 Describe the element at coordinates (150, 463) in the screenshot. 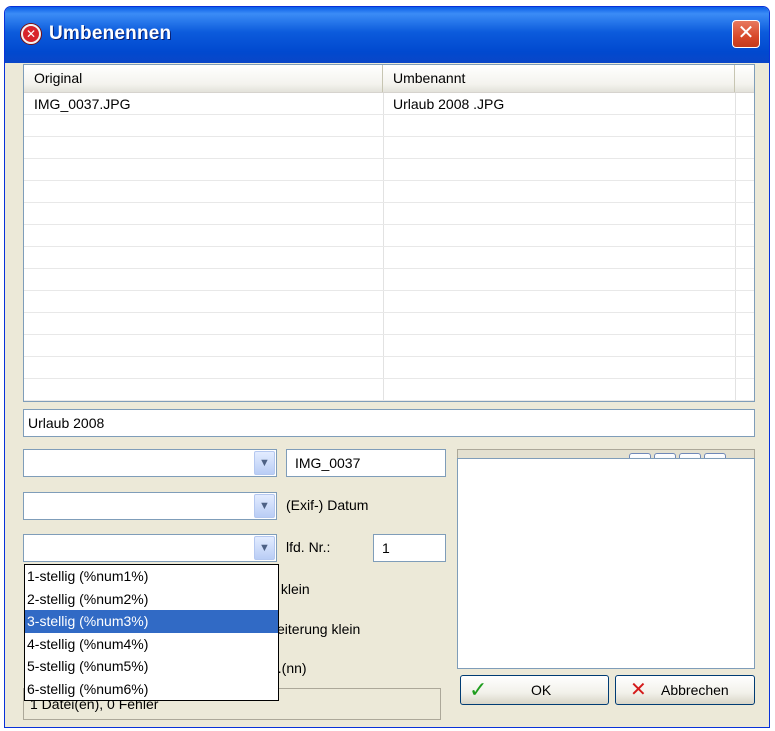

I see `name-source-combo: ▼` at that location.